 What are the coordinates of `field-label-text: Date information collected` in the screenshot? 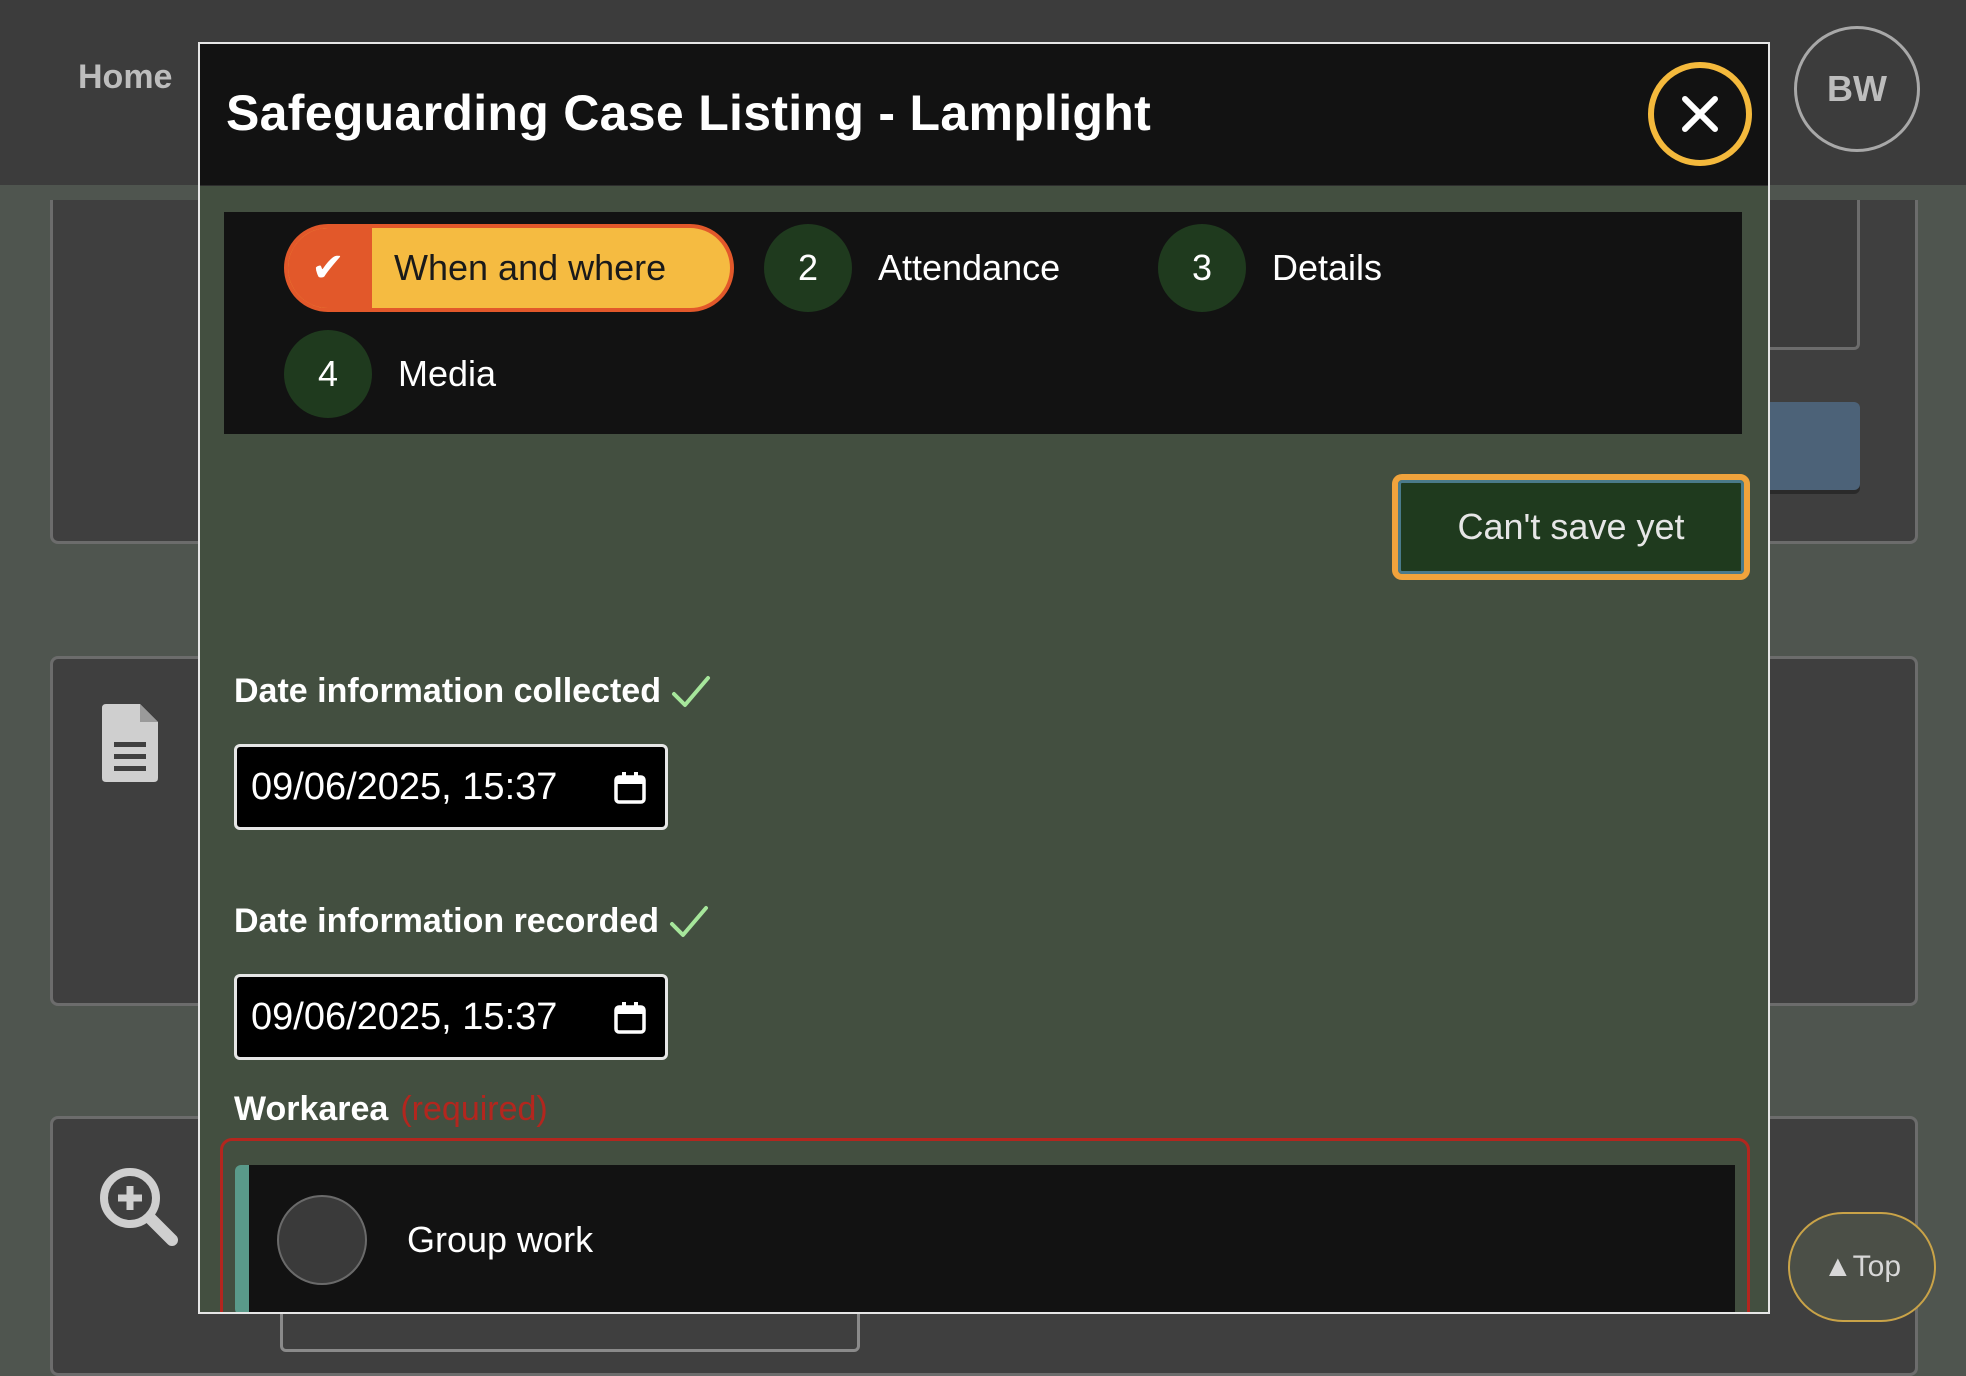 It's located at (447, 691).